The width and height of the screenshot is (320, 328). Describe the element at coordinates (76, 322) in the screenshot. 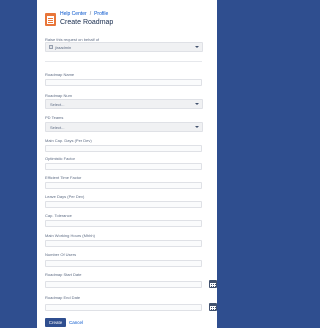

I see `cancel-button: Cancel` at that location.